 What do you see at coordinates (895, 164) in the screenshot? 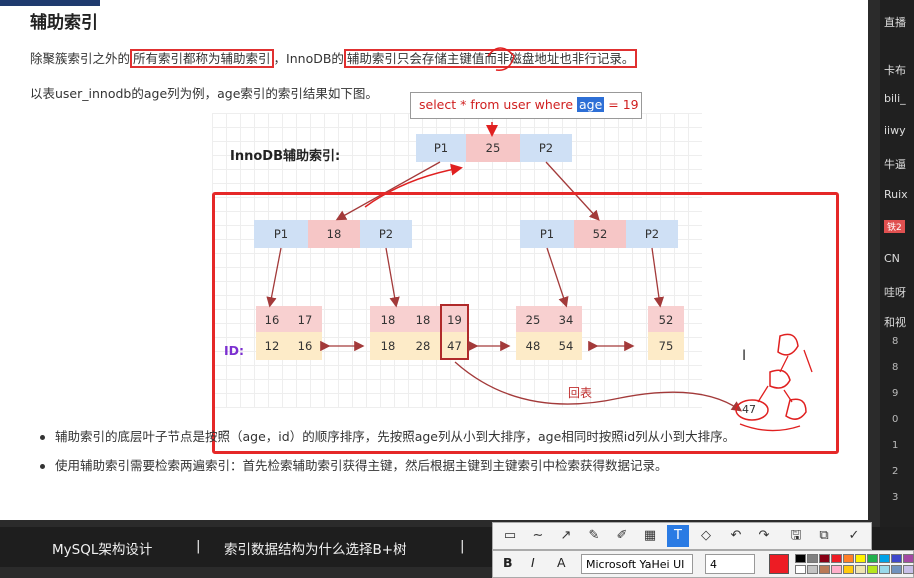
I see `chat-item: 牛逼` at bounding box center [895, 164].